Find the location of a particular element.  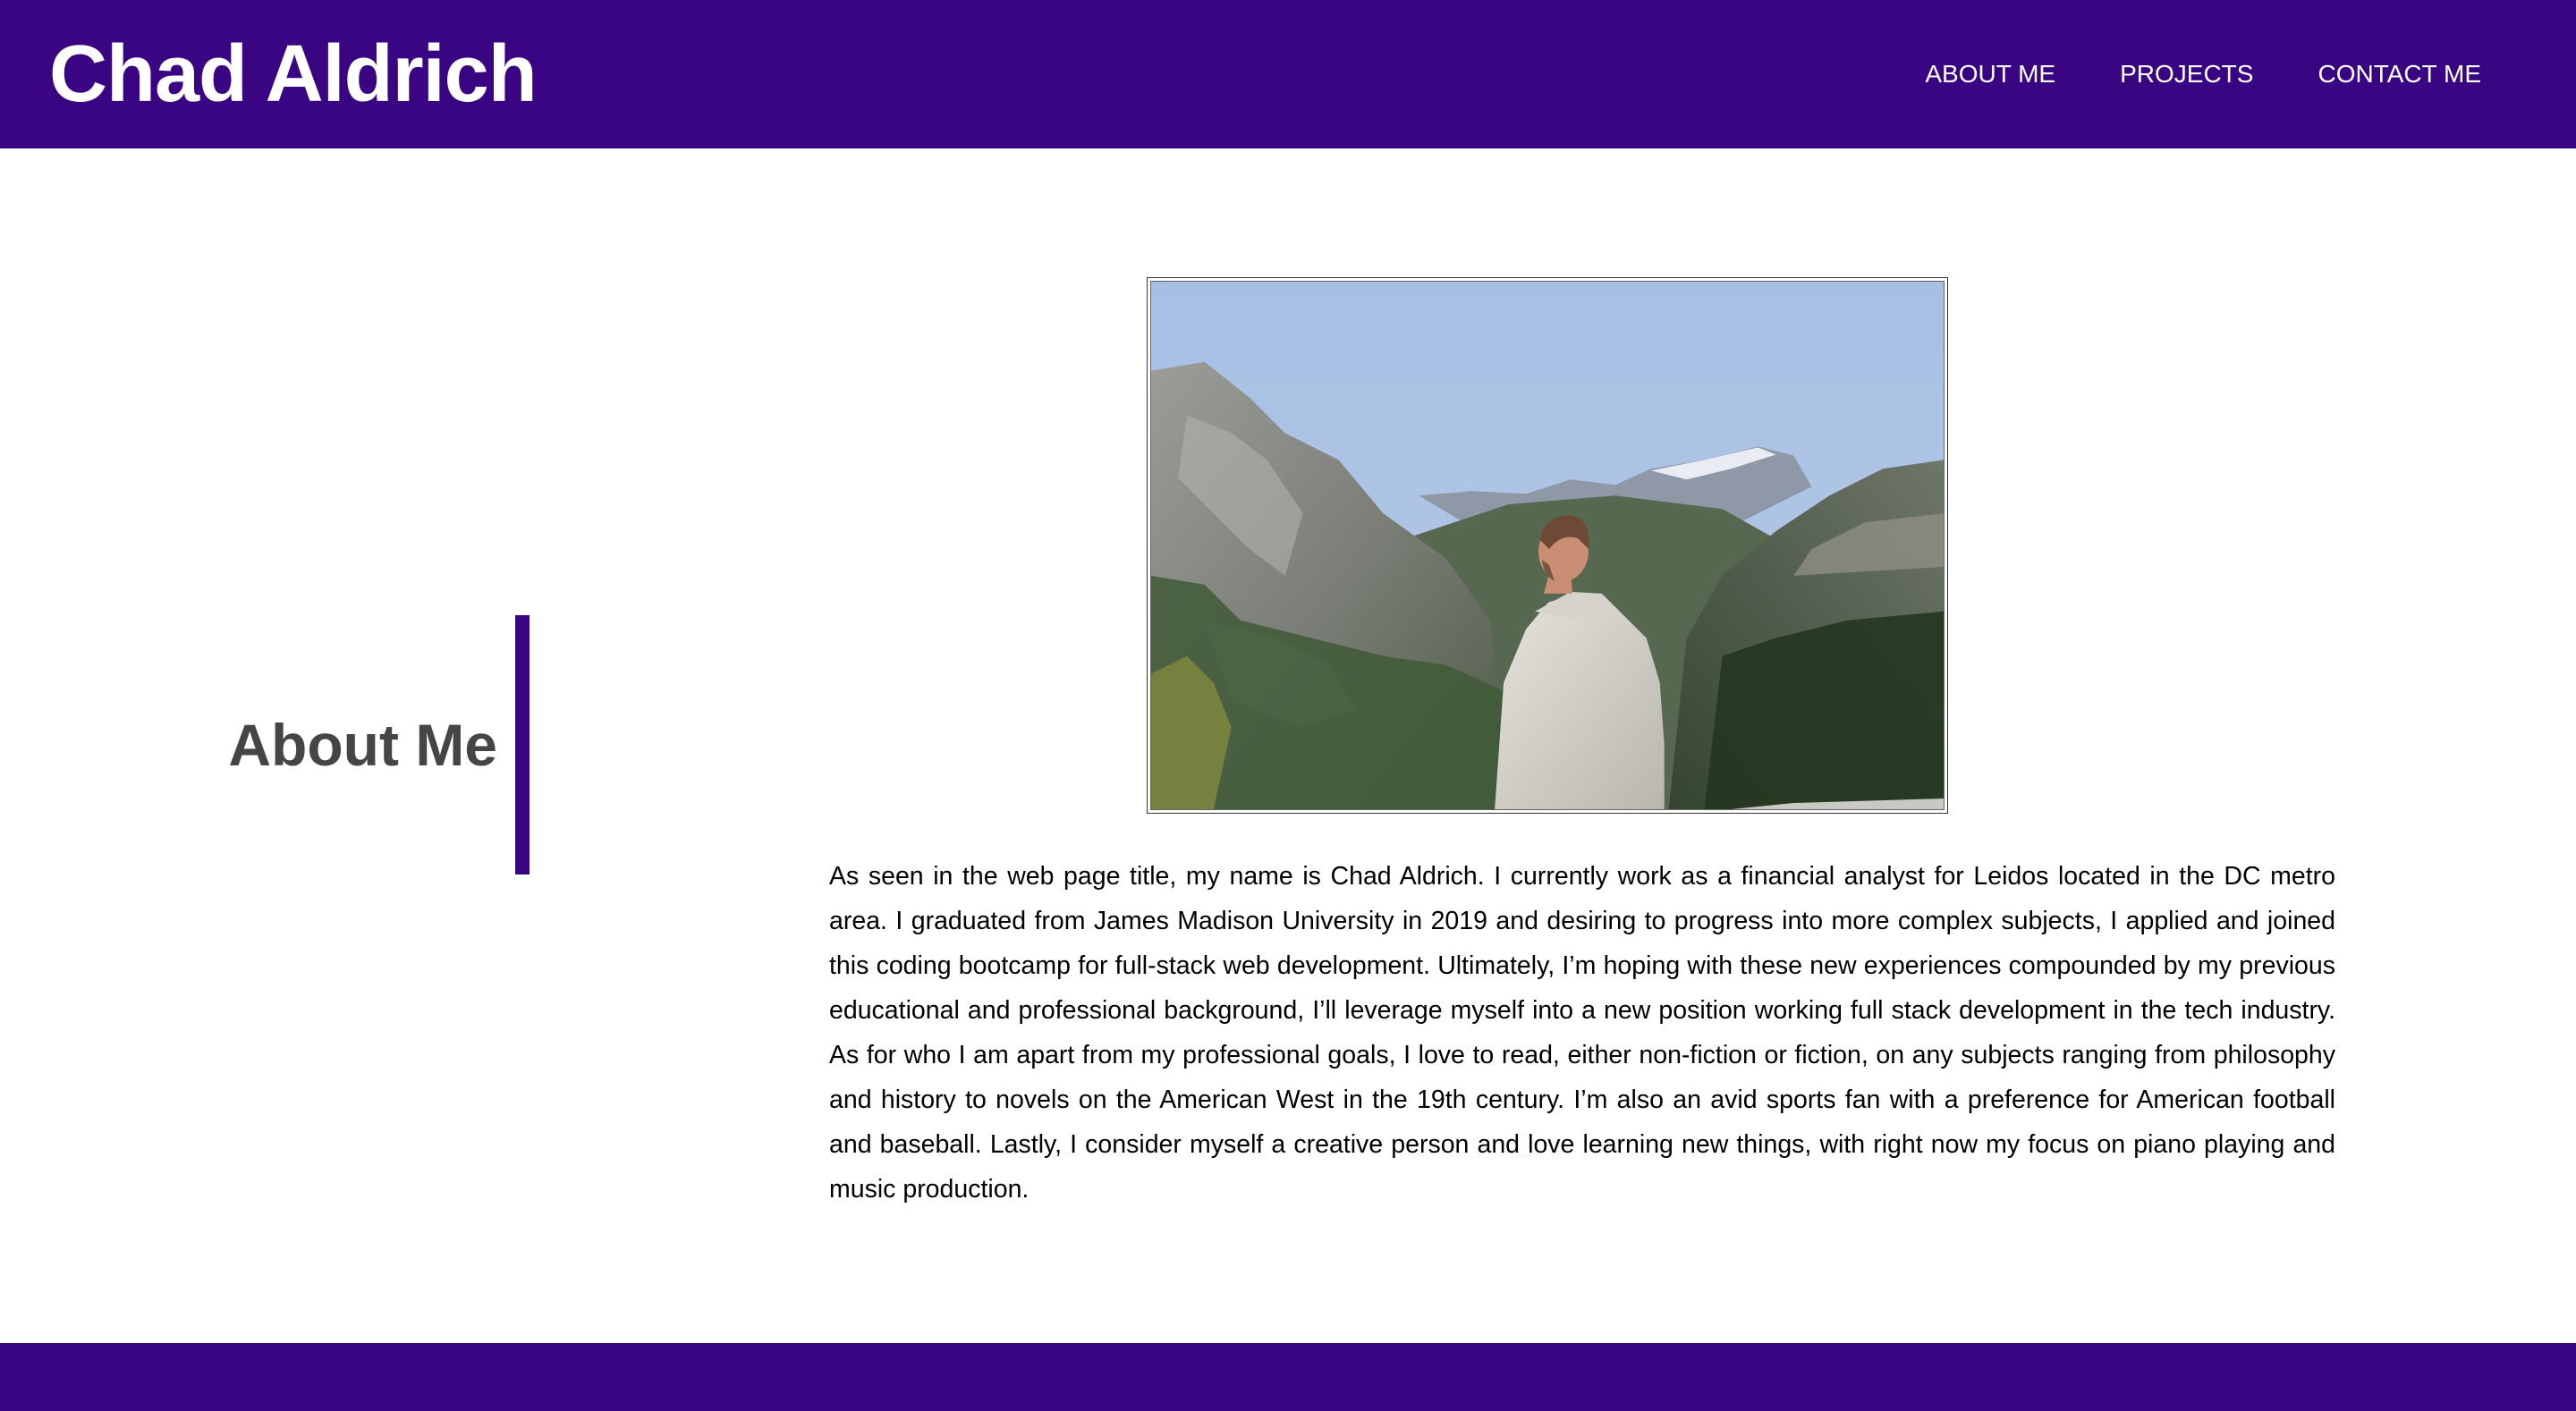

heading-accent-bar is located at coordinates (522, 744).